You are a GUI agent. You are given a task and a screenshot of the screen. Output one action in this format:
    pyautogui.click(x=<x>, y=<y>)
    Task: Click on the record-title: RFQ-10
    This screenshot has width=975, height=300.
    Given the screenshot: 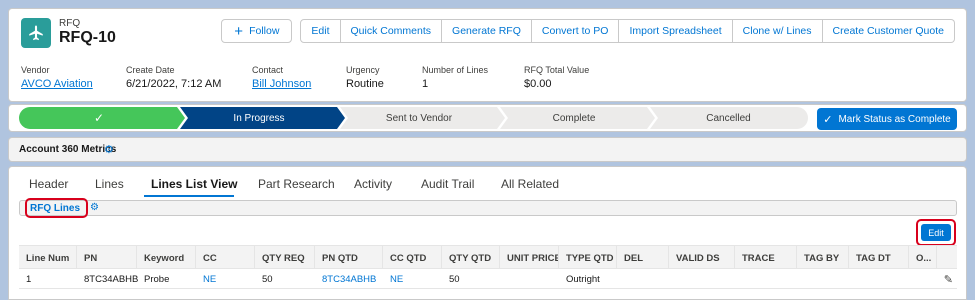 What is the action you would take?
    pyautogui.click(x=87, y=37)
    